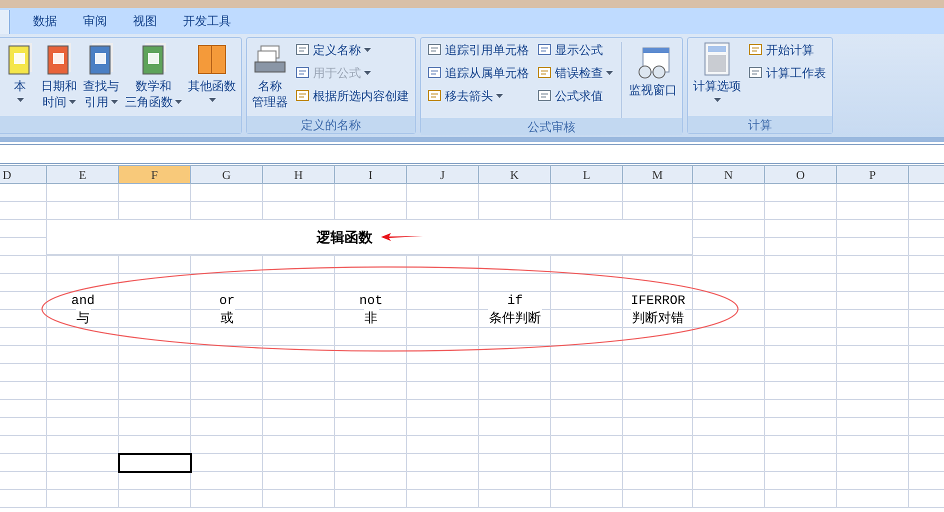 The height and width of the screenshot is (512, 944). What do you see at coordinates (729, 175) in the screenshot?
I see `column-header: N` at bounding box center [729, 175].